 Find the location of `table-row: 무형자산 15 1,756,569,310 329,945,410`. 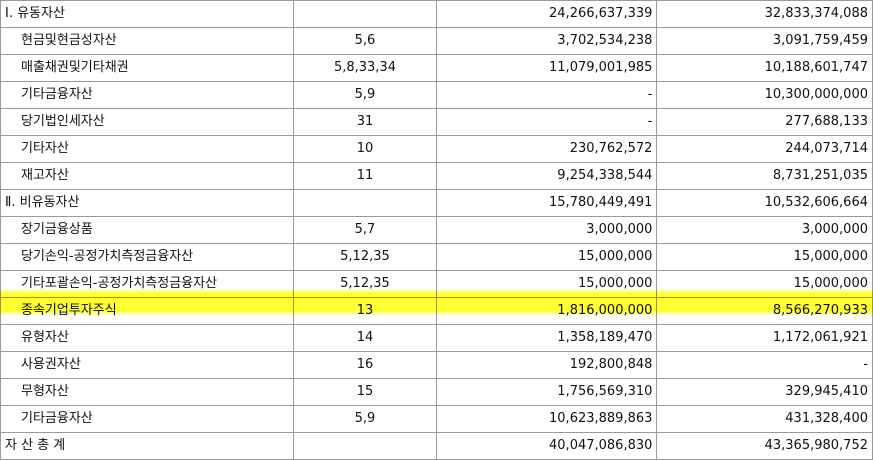

table-row: 무형자산 15 1,756,569,310 329,945,410 is located at coordinates (436, 392).